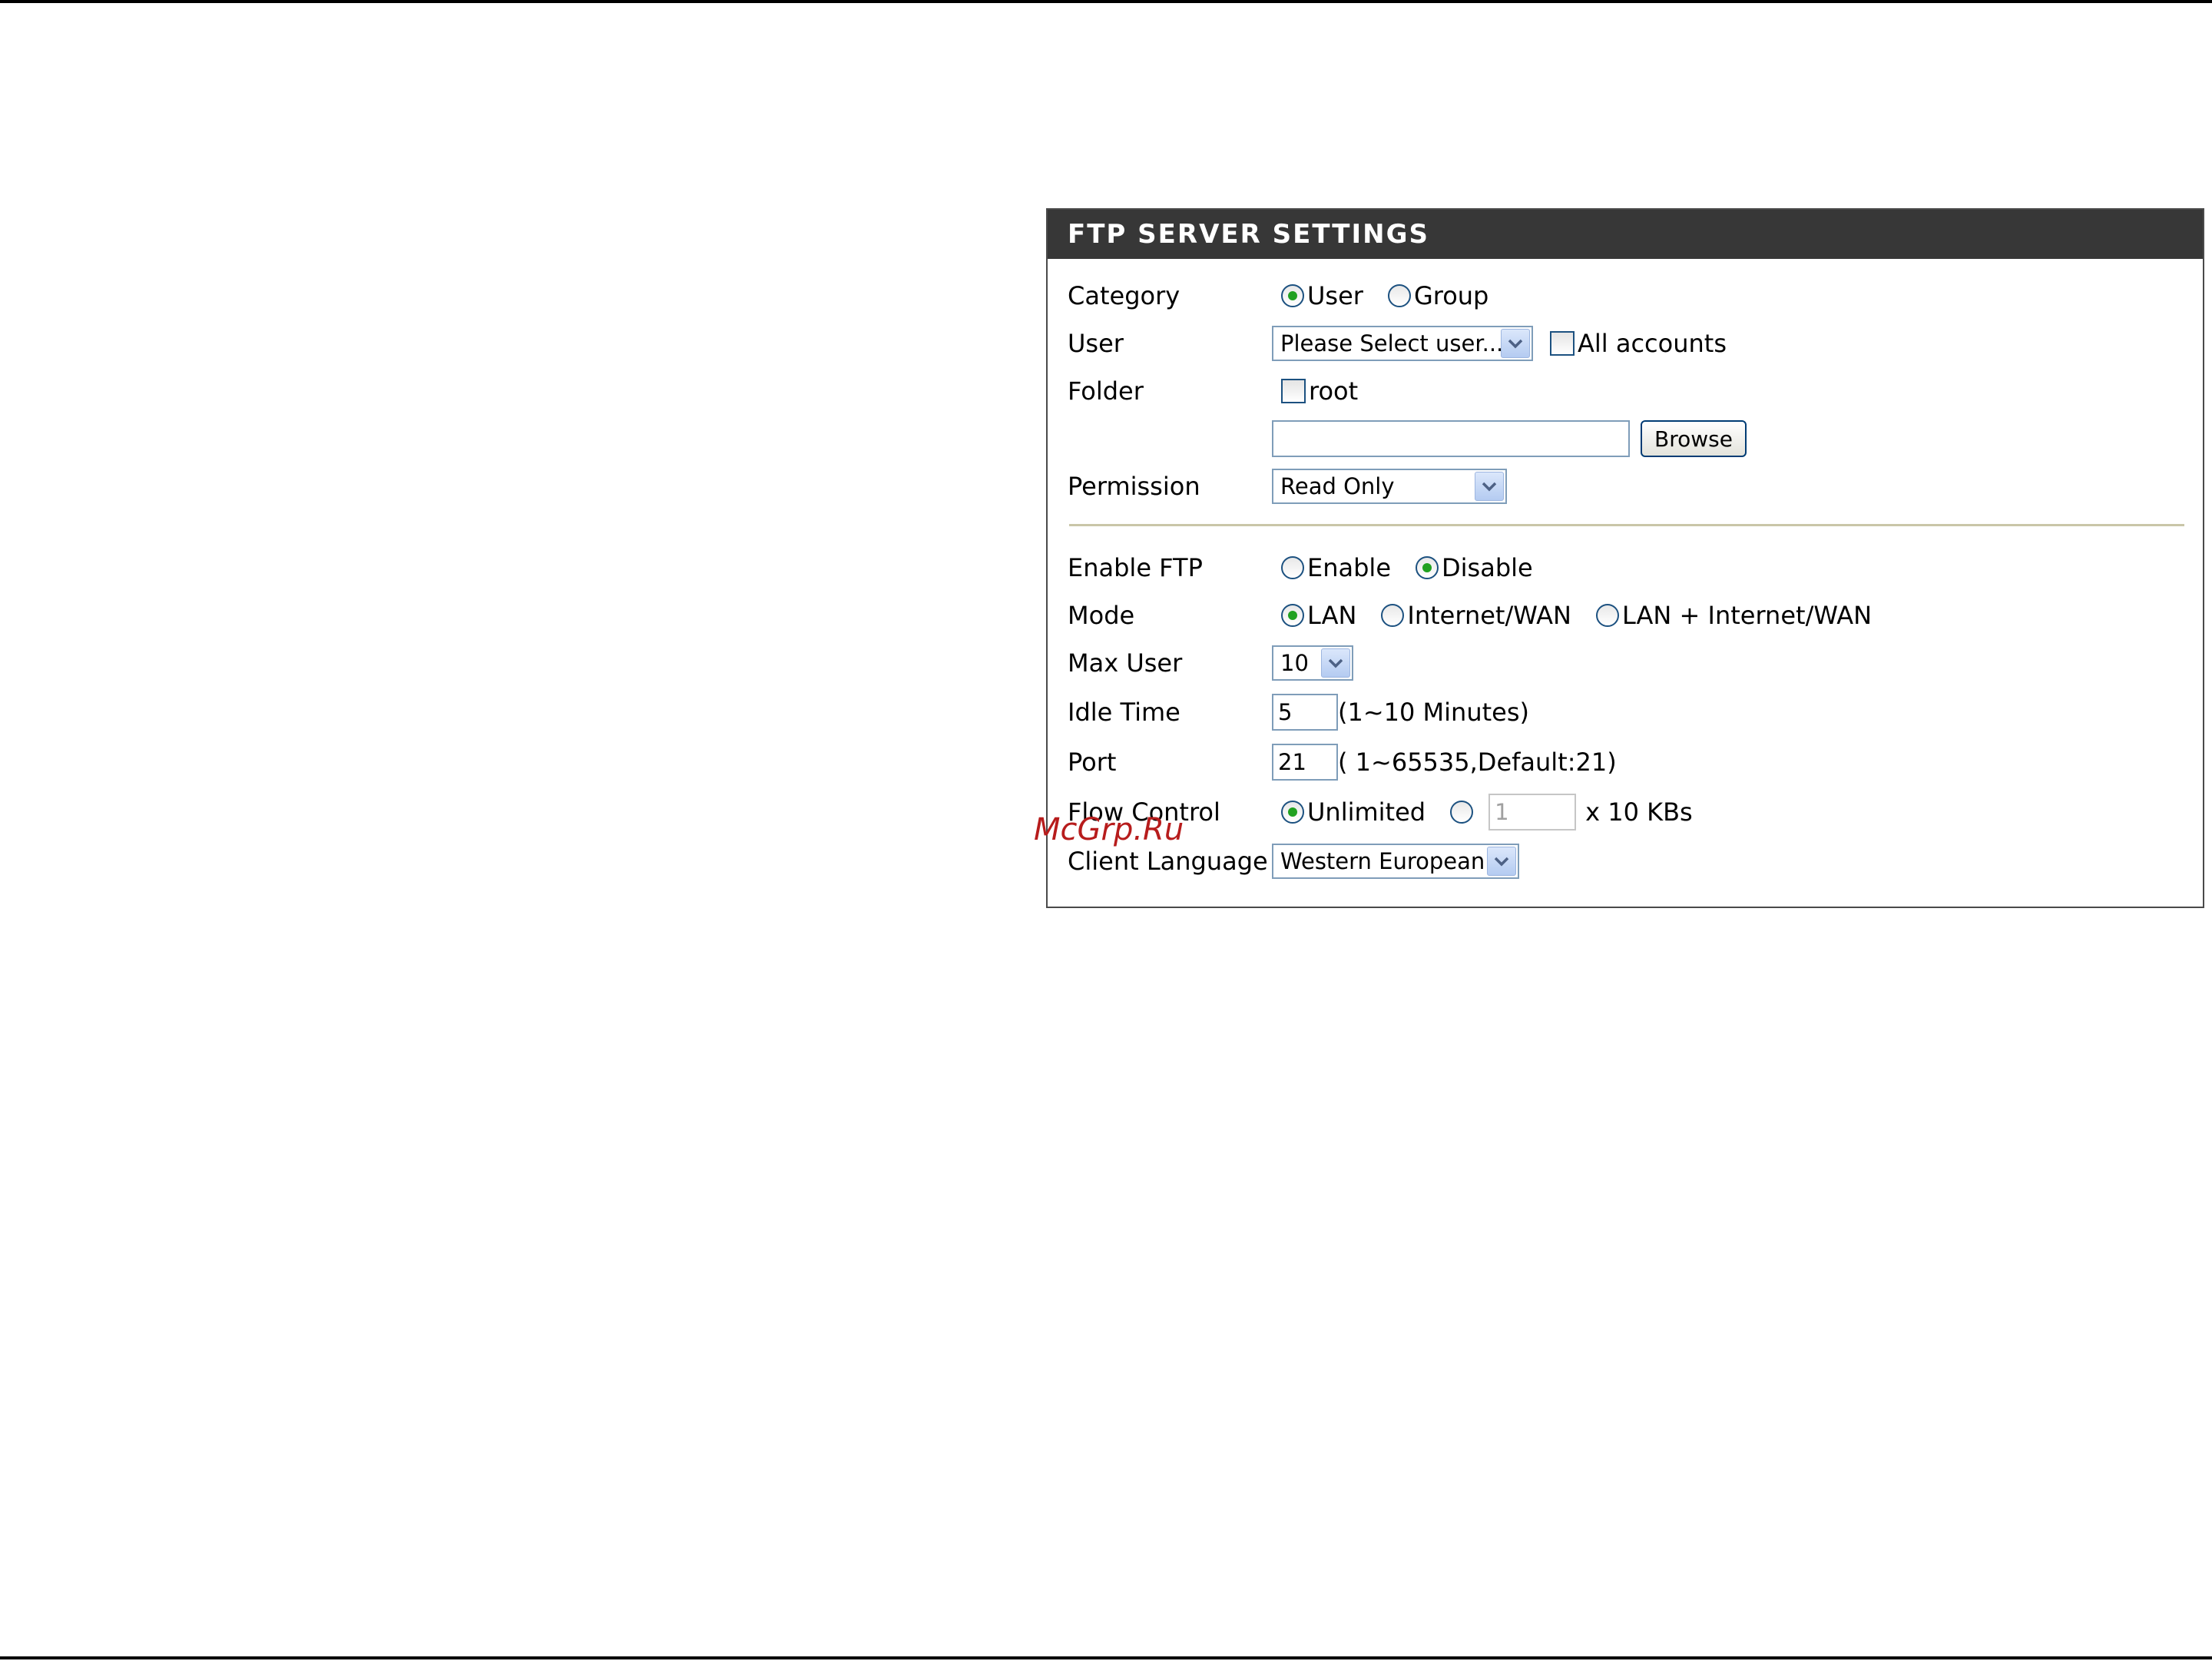 The width and height of the screenshot is (2212, 1661). Describe the element at coordinates (1451, 295) in the screenshot. I see `category-group-label: Group` at that location.